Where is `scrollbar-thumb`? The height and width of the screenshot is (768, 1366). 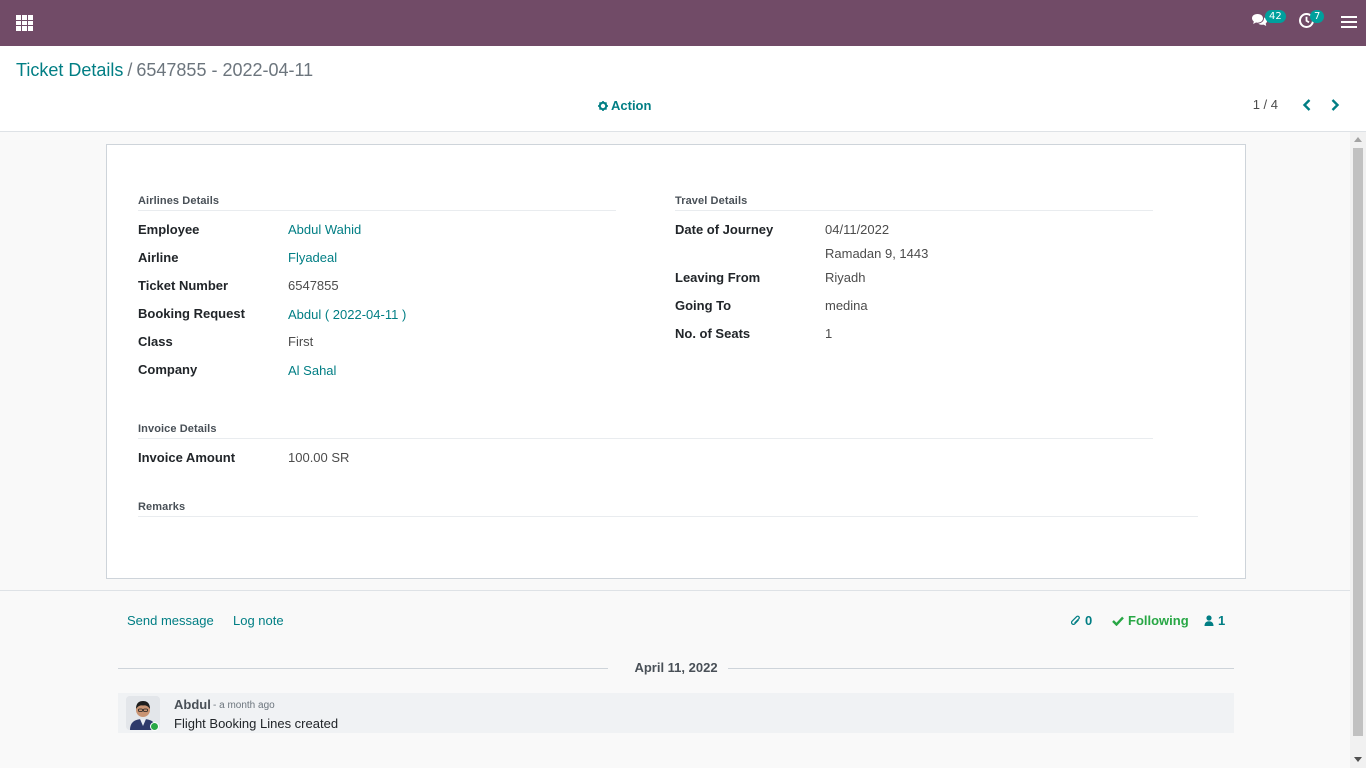 scrollbar-thumb is located at coordinates (1358, 442).